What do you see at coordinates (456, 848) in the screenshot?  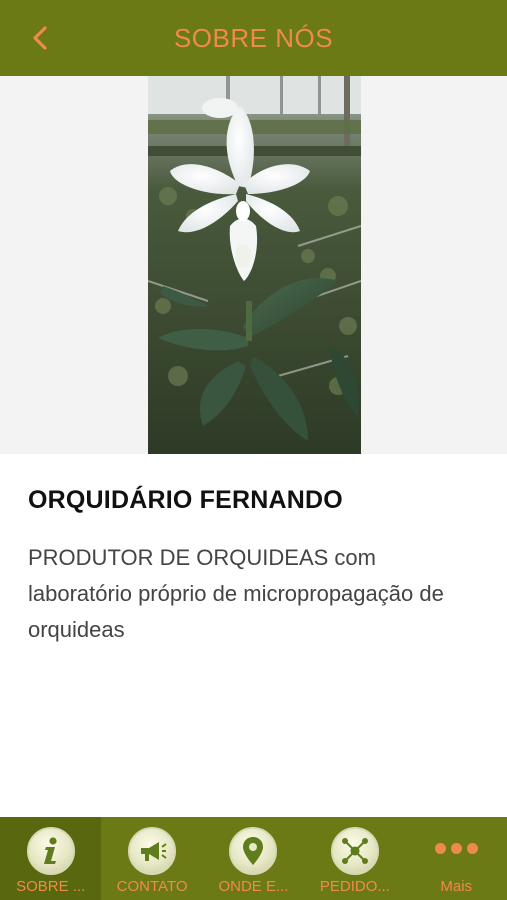 I see `more-dots-icon` at bounding box center [456, 848].